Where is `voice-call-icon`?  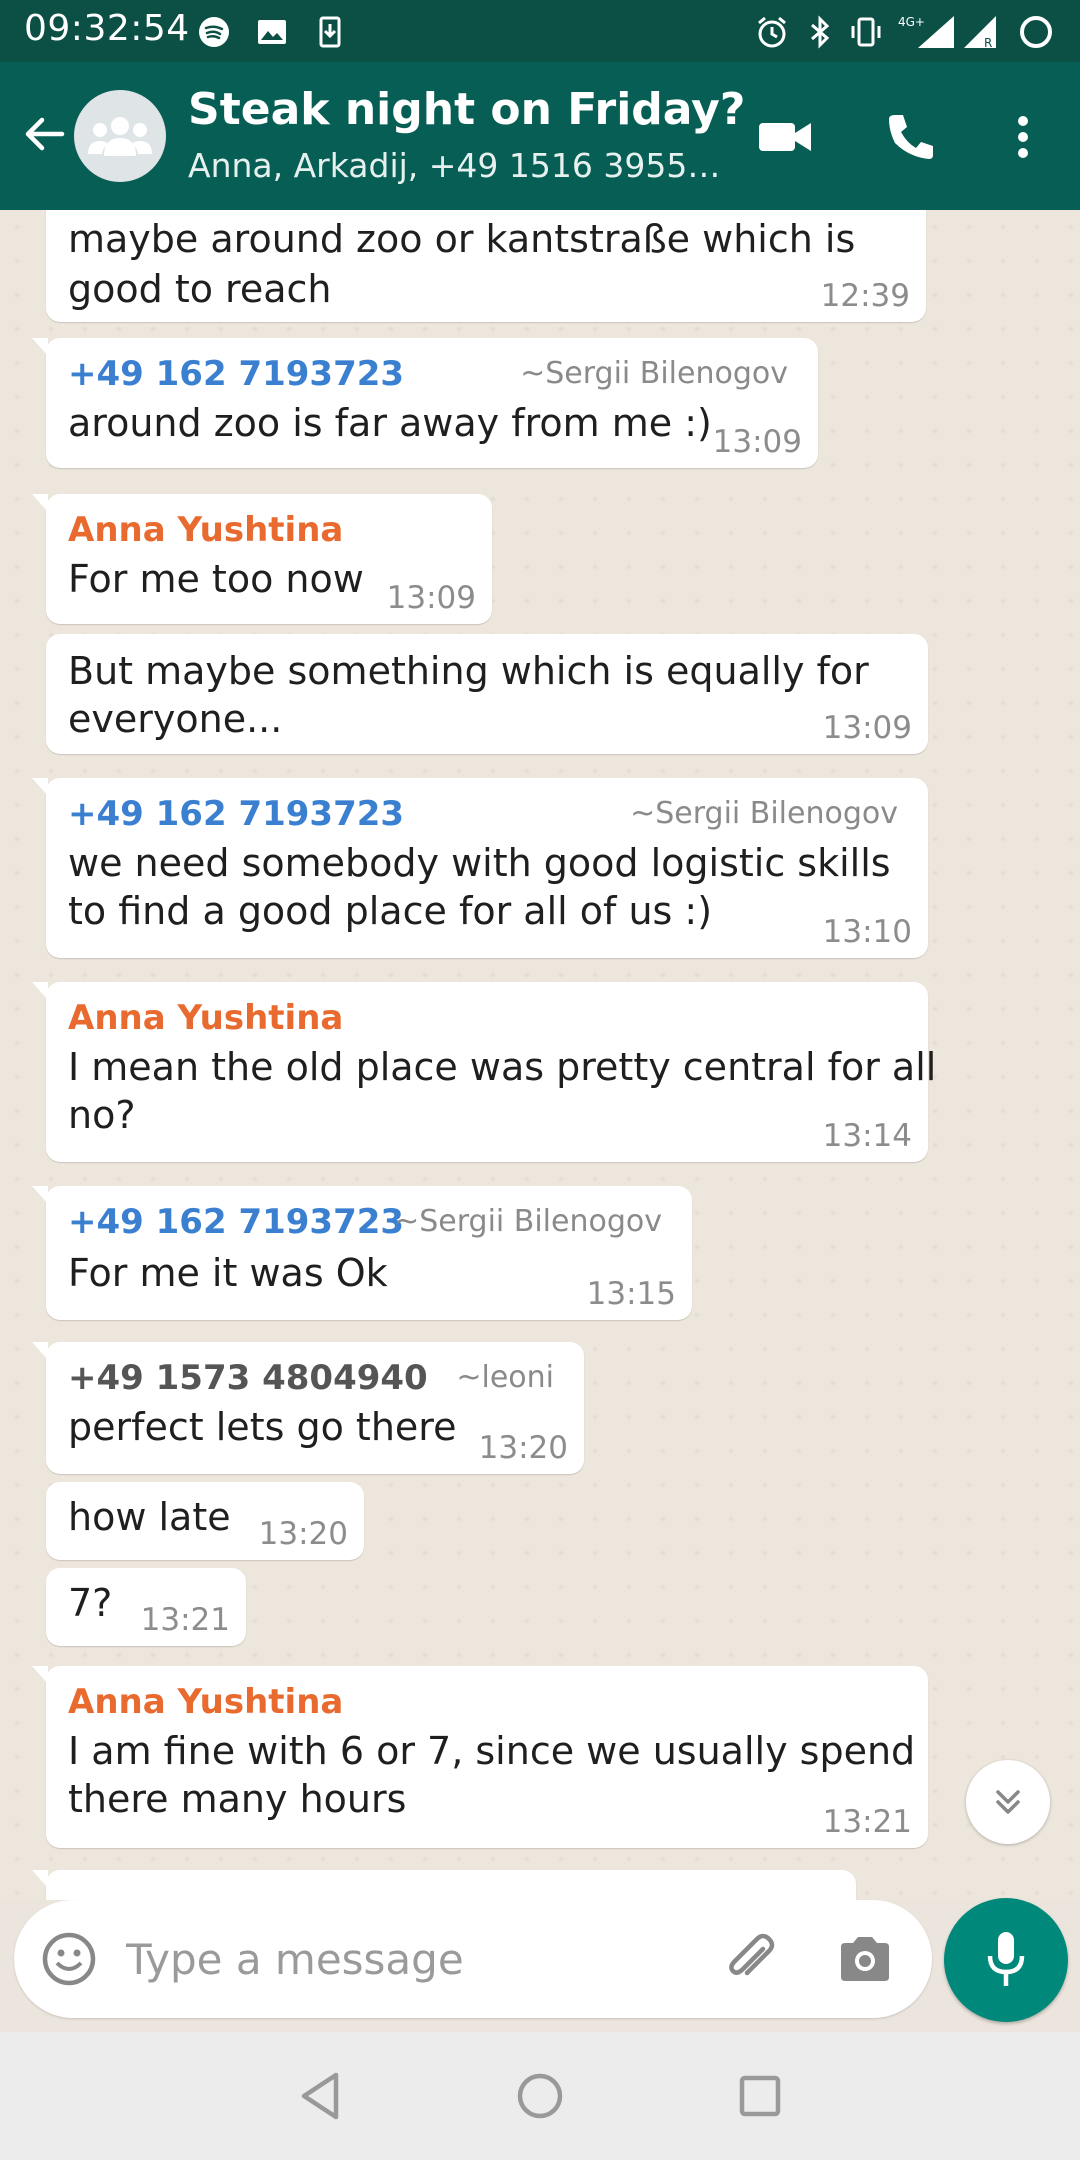
voice-call-icon is located at coordinates (911, 137).